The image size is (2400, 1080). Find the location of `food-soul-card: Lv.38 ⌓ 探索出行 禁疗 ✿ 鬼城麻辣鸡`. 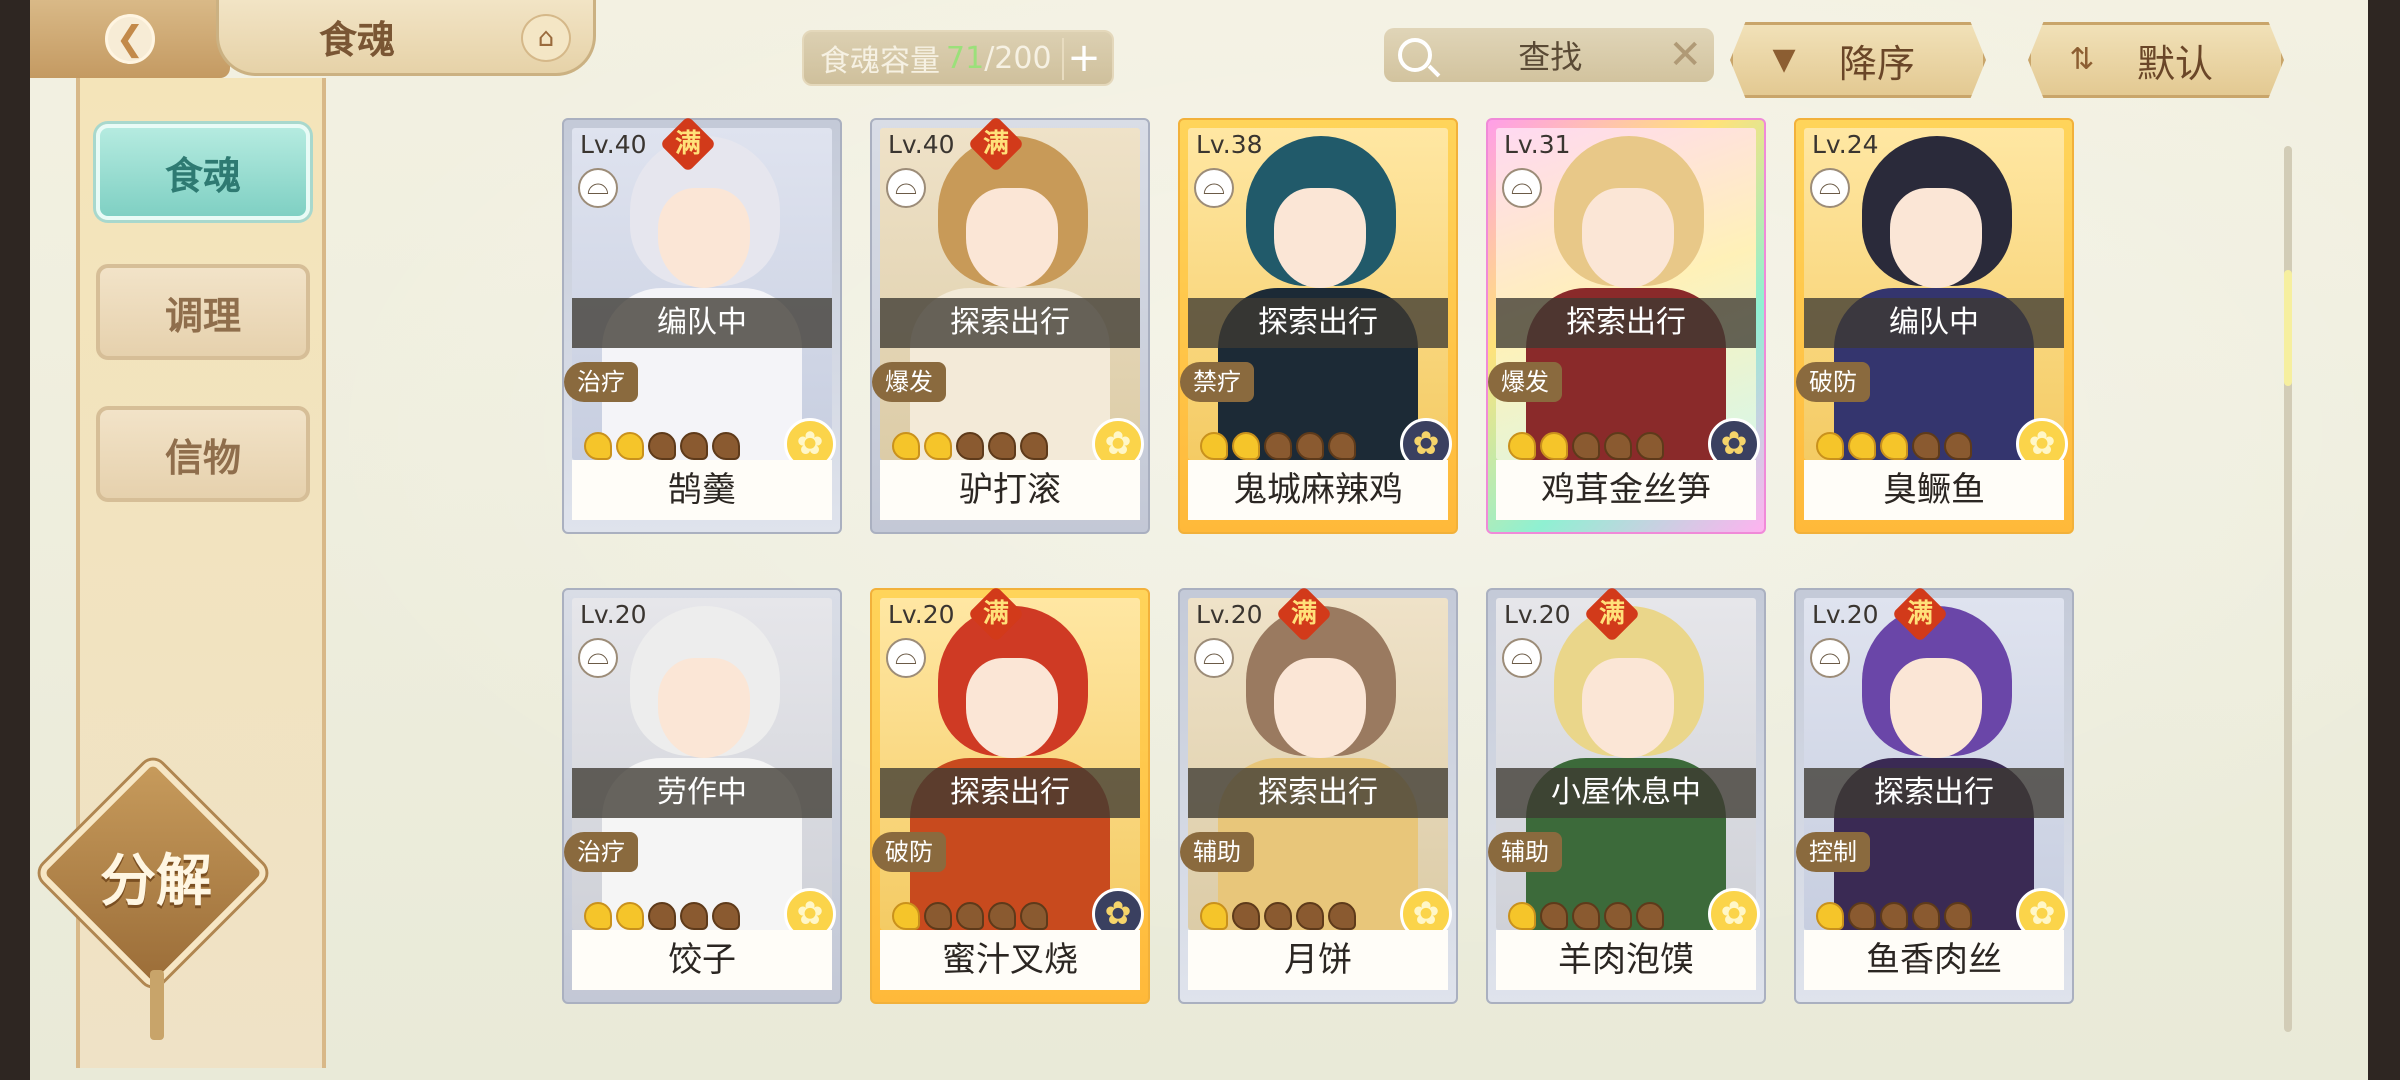

food-soul-card: Lv.38 ⌓ 探索出行 禁疗 ✿ 鬼城麻辣鸡 is located at coordinates (1318, 326).